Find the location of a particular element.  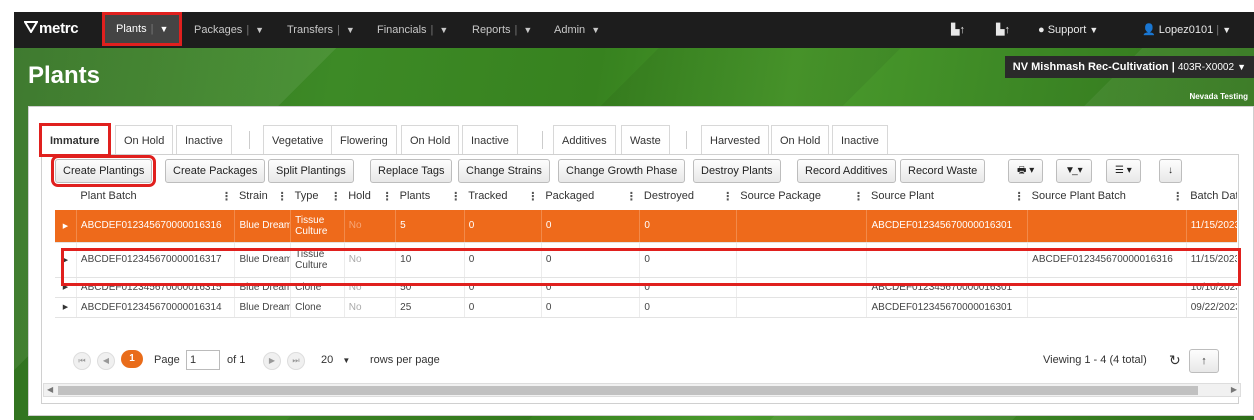

cell-strain: Blue Dream is located at coordinates (263, 223).